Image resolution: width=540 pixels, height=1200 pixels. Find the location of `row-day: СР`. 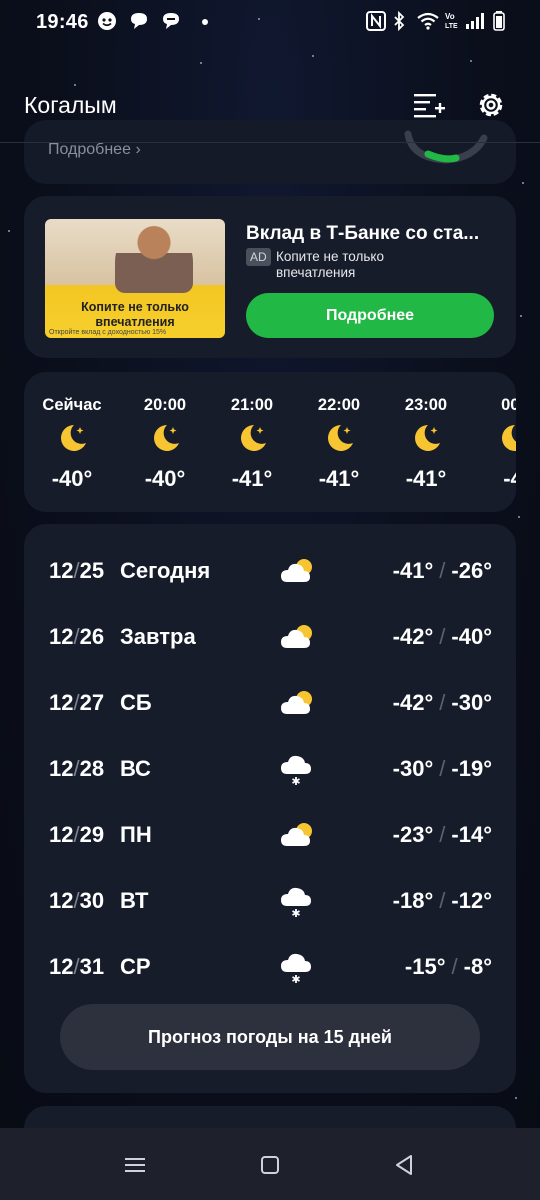

row-day: СР is located at coordinates (135, 966).